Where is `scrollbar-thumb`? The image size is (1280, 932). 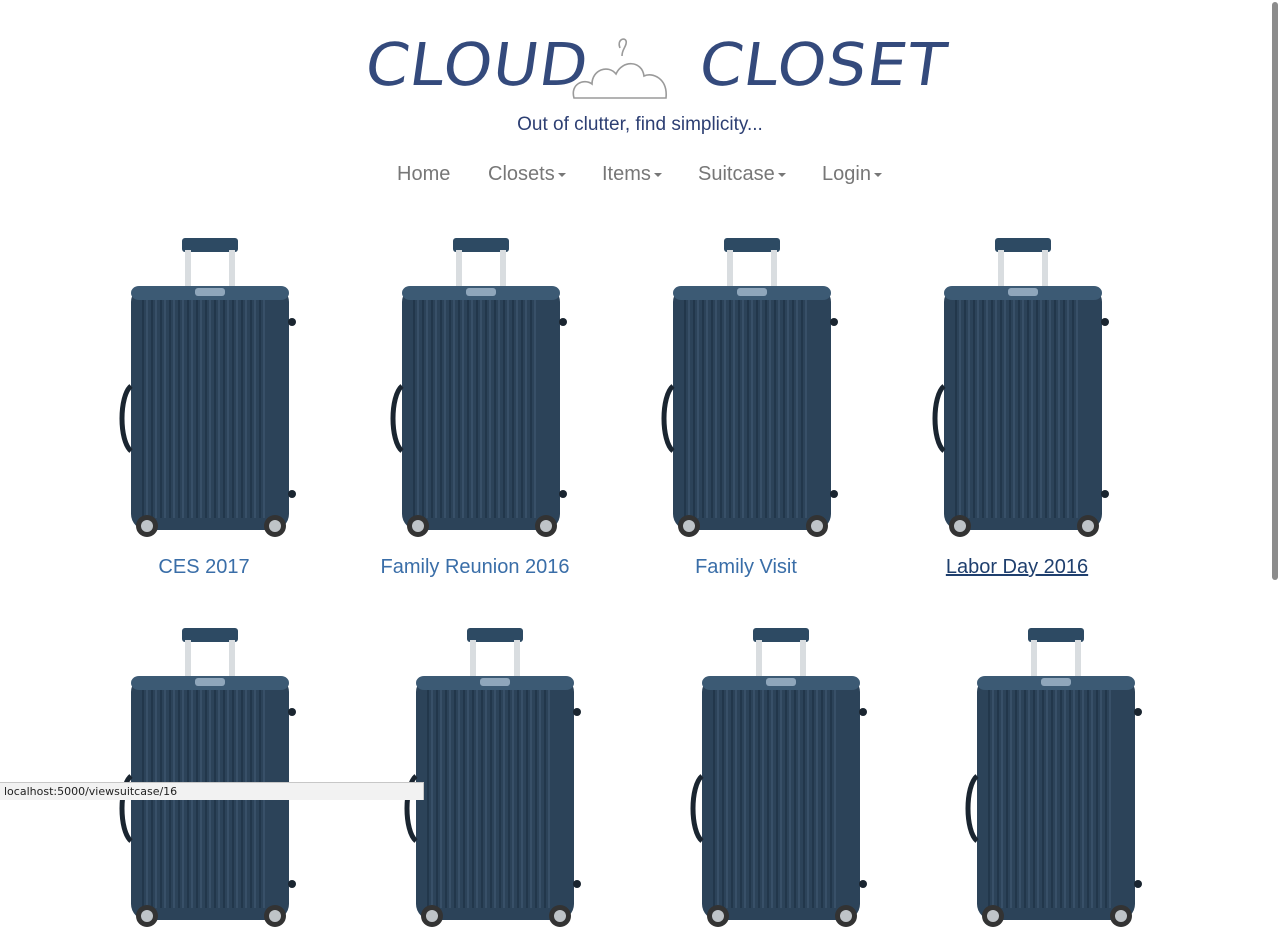
scrollbar-thumb is located at coordinates (1275, 291).